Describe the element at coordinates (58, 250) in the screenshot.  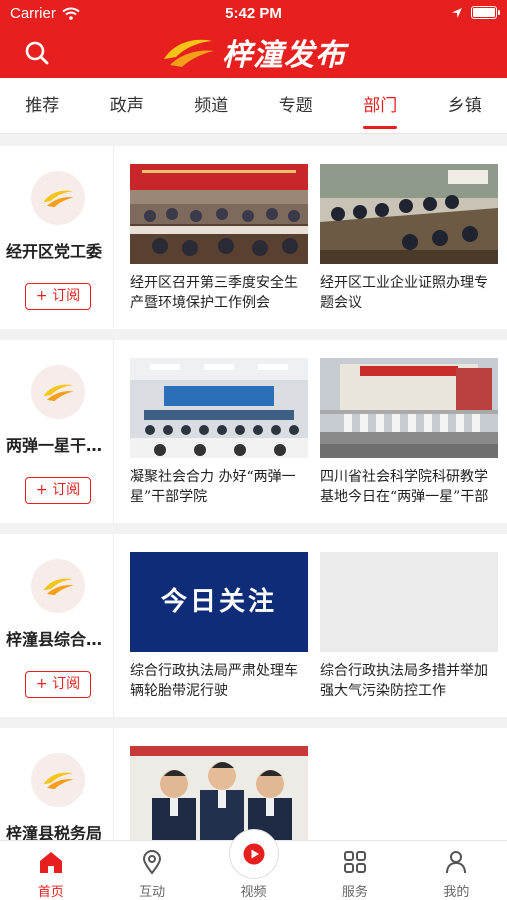
I see `department-name: 经开区党工委` at that location.